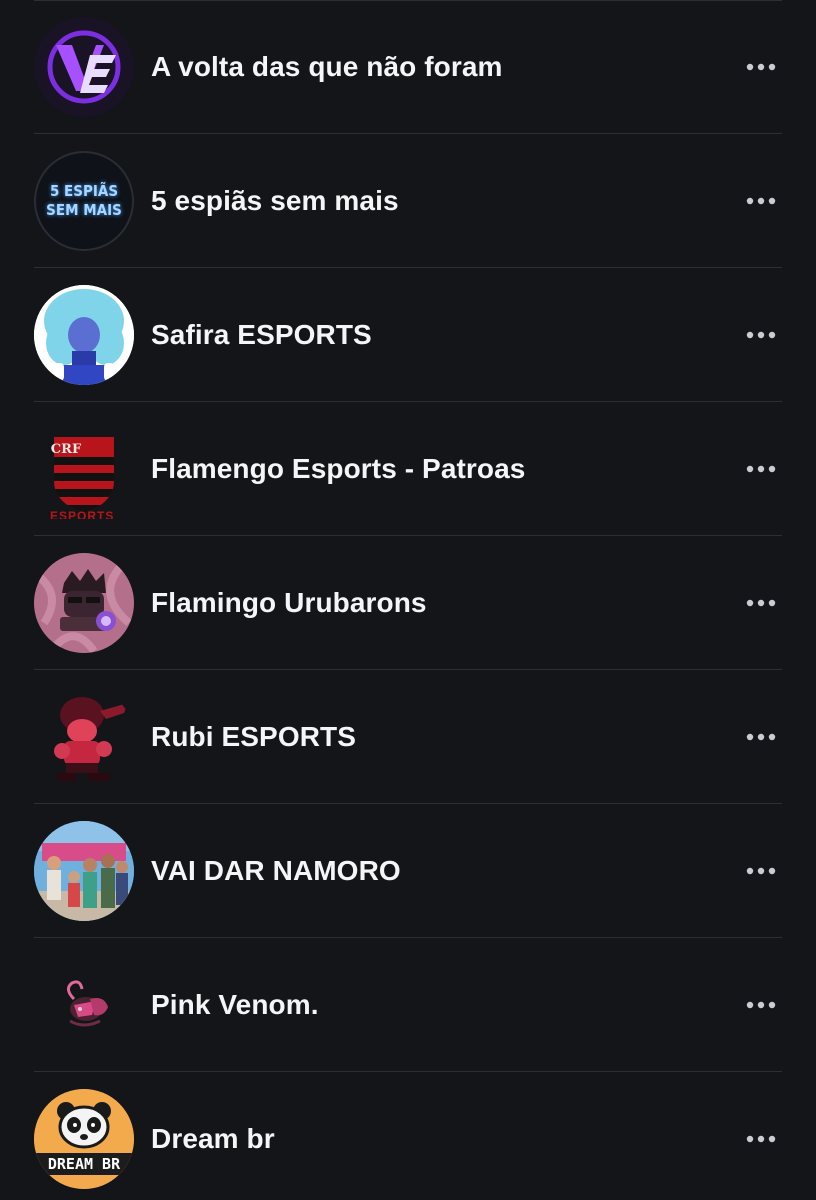 This screenshot has width=816, height=1200. What do you see at coordinates (408, 871) in the screenshot?
I see `list-item: VAI DAR NAMORO` at bounding box center [408, 871].